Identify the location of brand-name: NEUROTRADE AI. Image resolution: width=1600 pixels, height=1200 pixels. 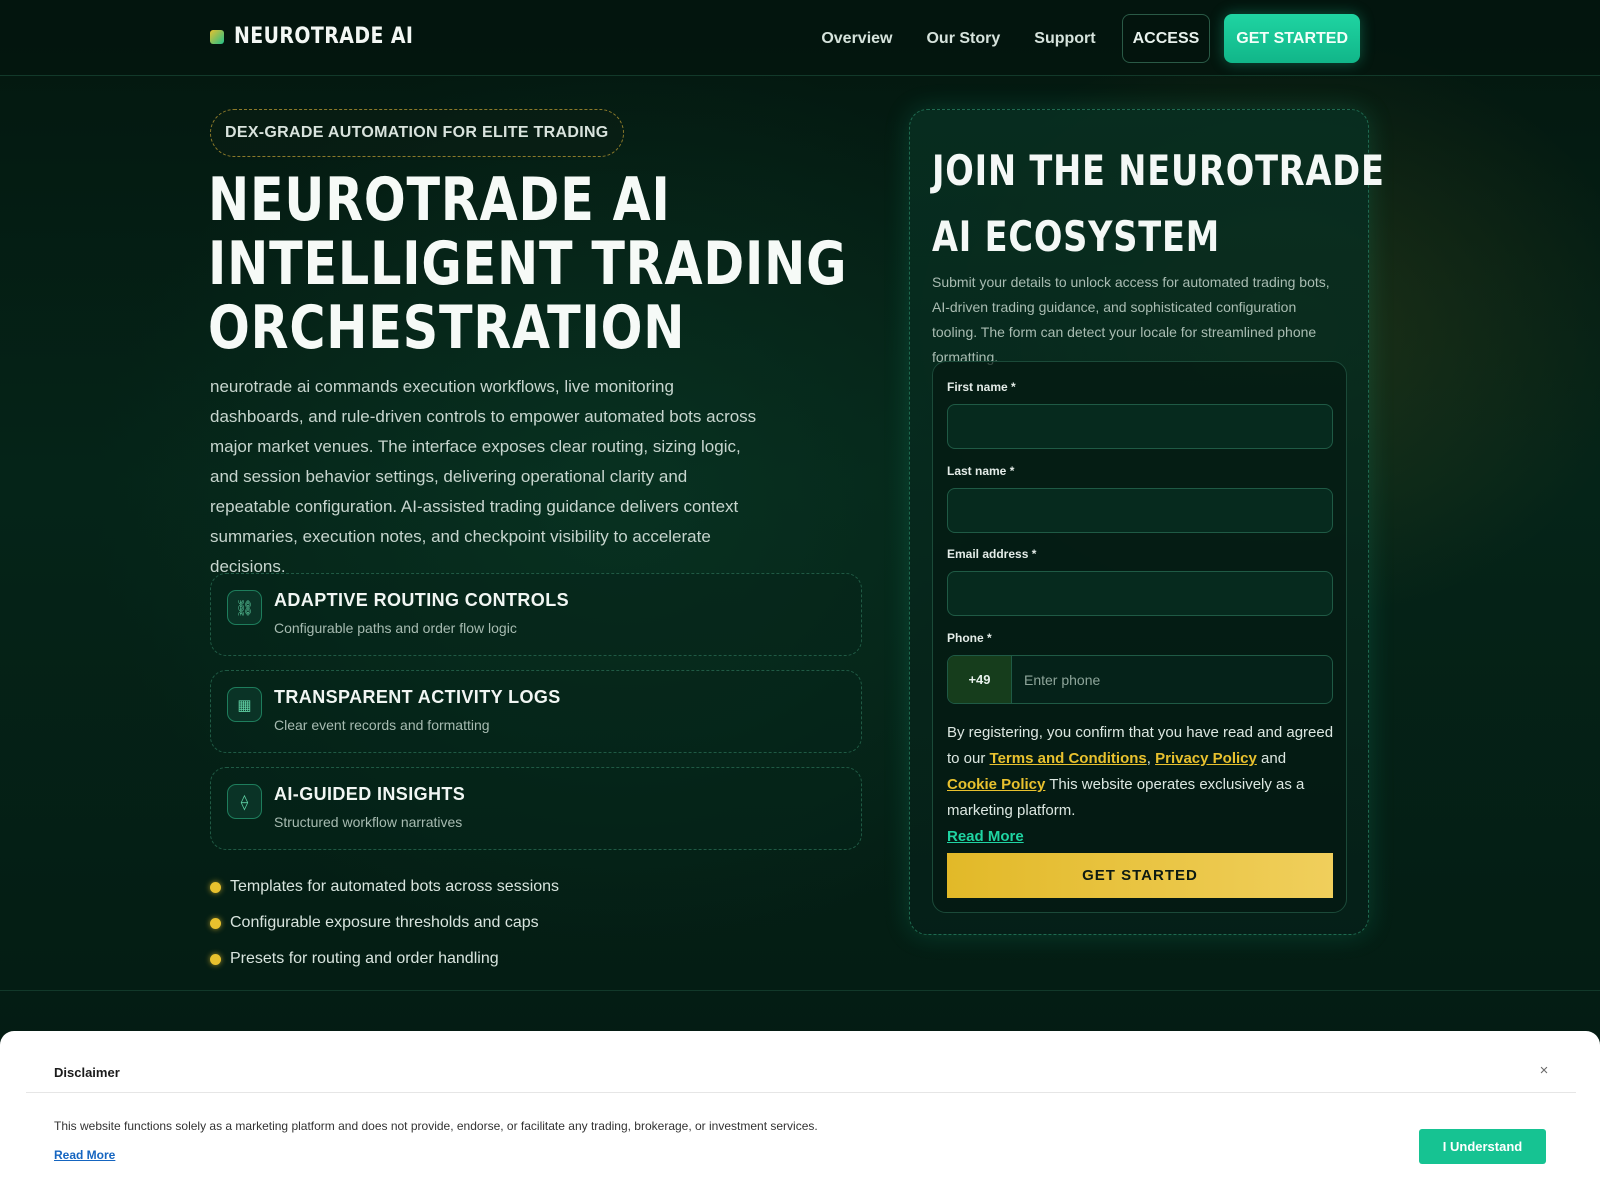
(324, 36).